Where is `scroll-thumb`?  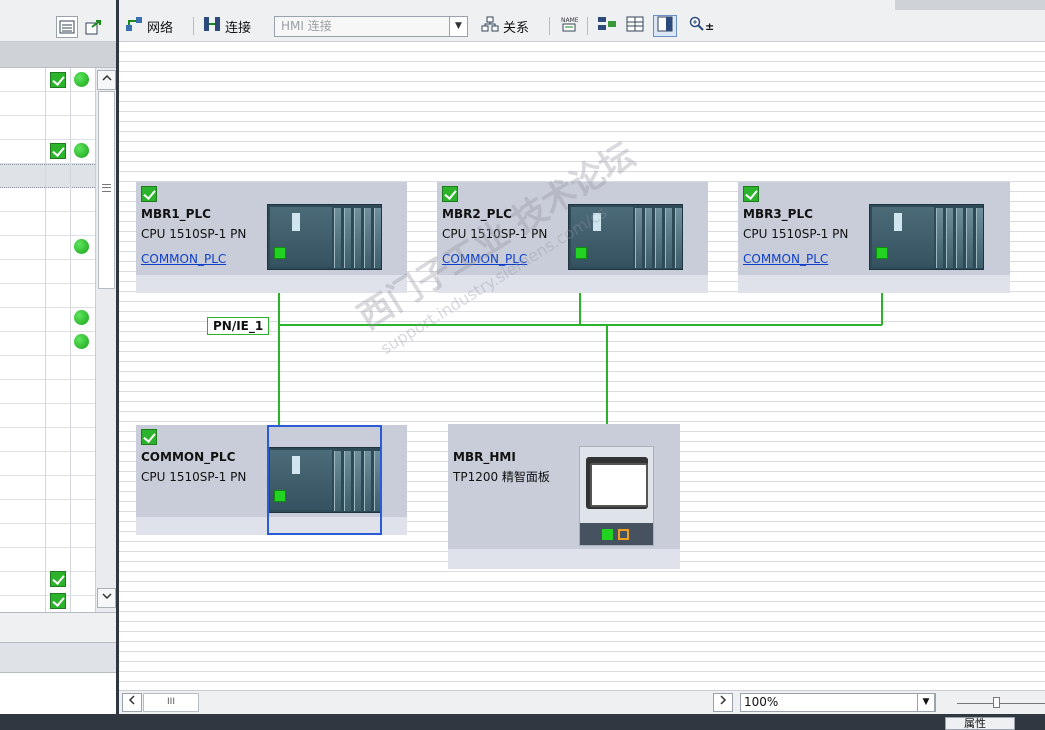 scroll-thumb is located at coordinates (106, 190).